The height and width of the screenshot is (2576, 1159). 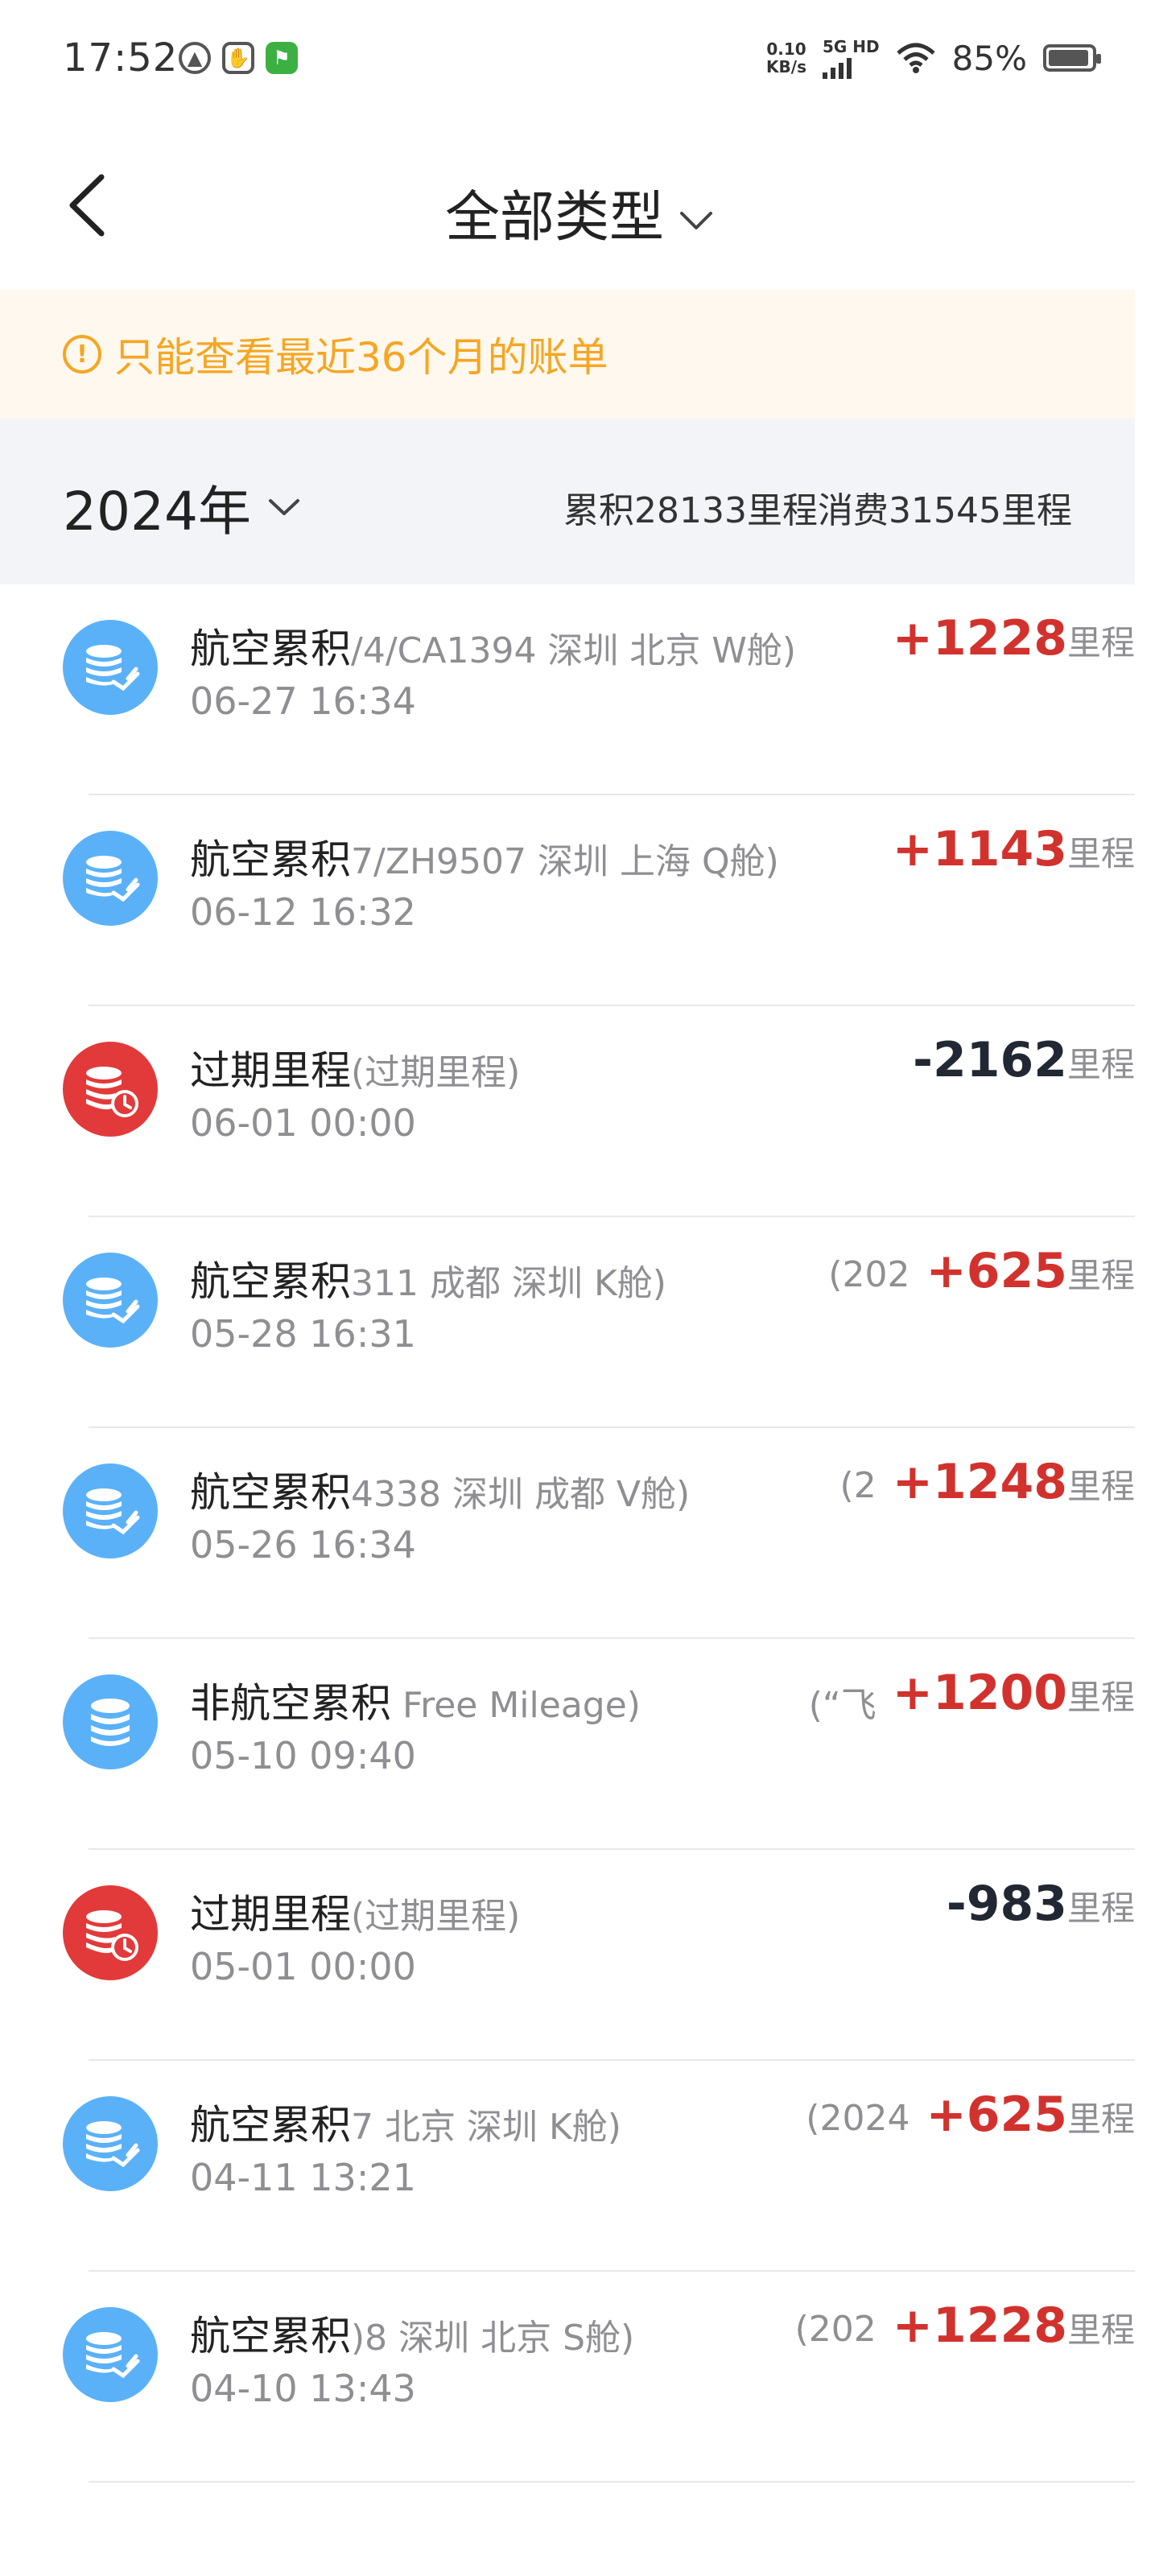 I want to click on year-selector: 2024年, so click(x=182, y=507).